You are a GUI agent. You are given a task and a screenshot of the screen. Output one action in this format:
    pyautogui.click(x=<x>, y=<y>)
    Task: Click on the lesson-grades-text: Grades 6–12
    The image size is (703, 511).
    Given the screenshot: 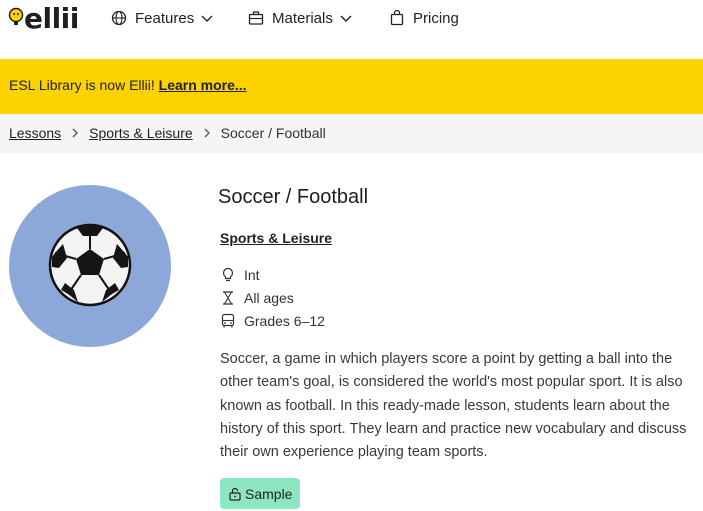 What is the action you would take?
    pyautogui.click(x=284, y=321)
    